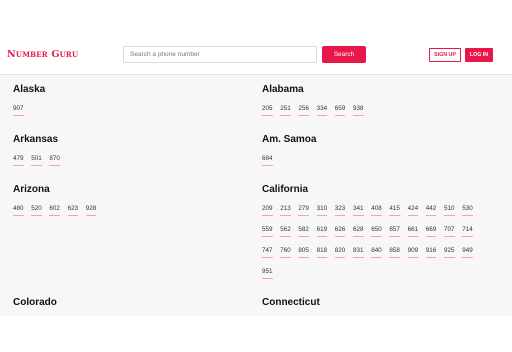  Describe the element at coordinates (358, 231) in the screenshot. I see `area-code-link: 628` at that location.